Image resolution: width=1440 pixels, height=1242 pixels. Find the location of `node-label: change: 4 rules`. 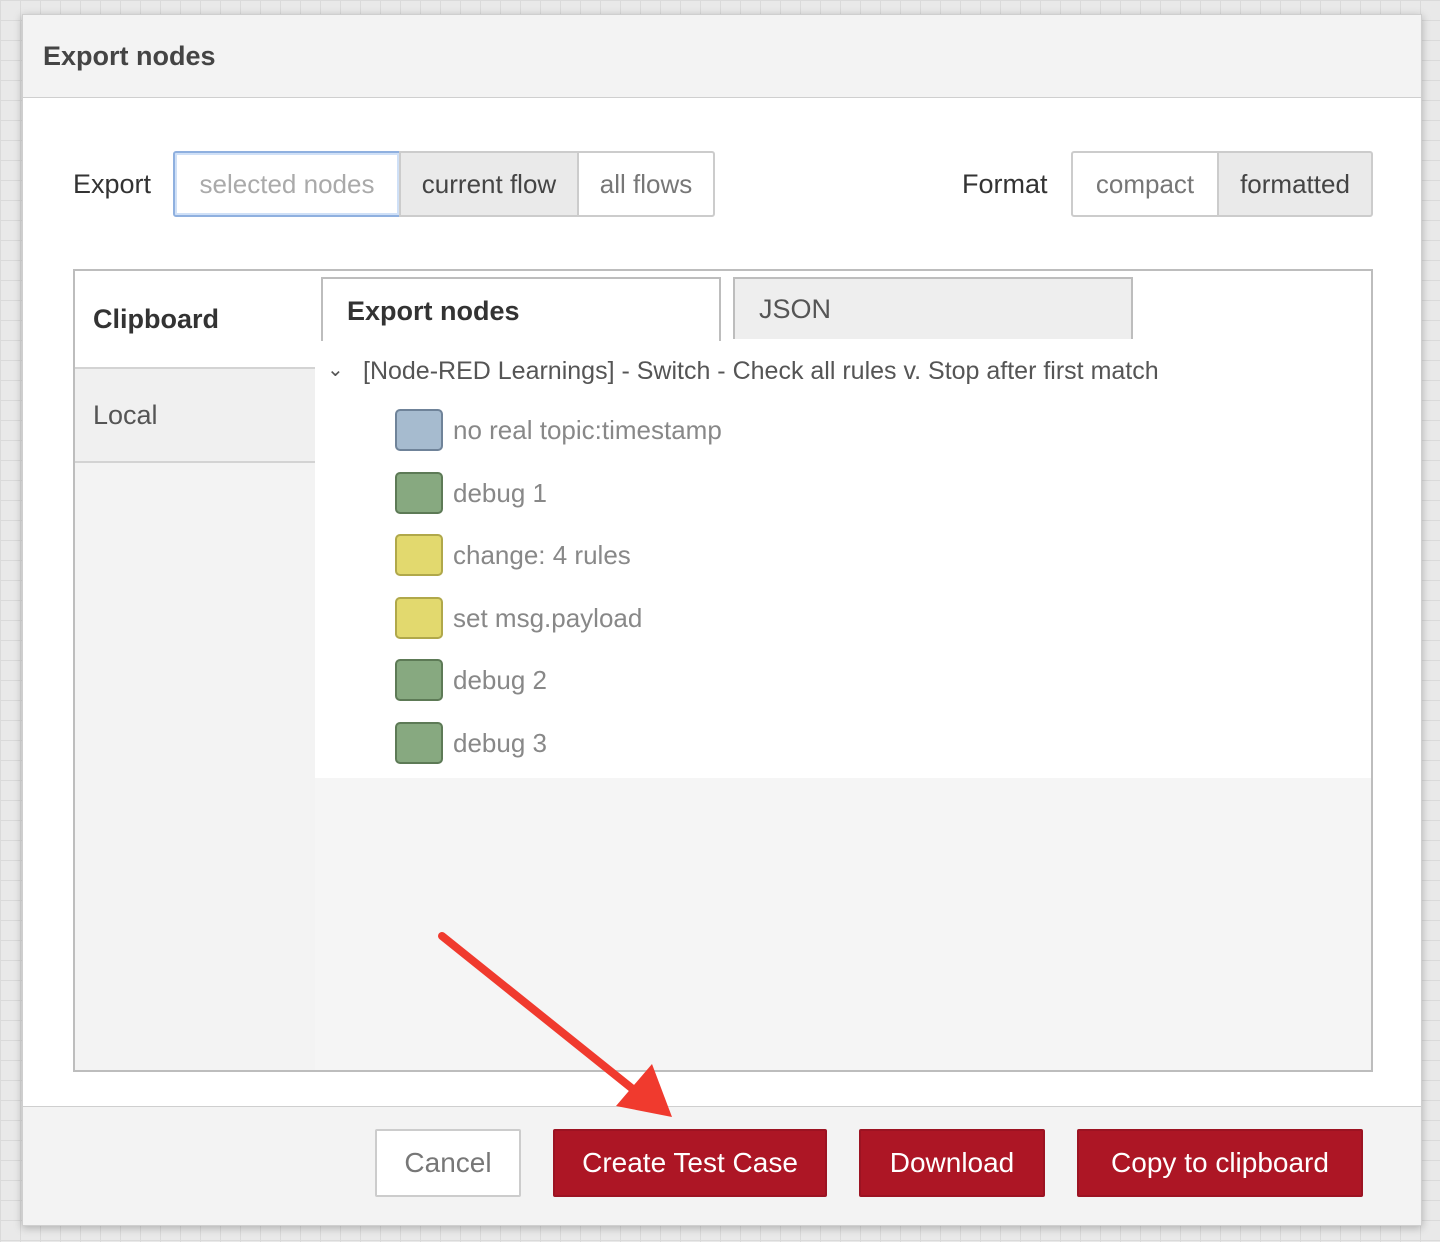

node-label: change: 4 rules is located at coordinates (542, 554).